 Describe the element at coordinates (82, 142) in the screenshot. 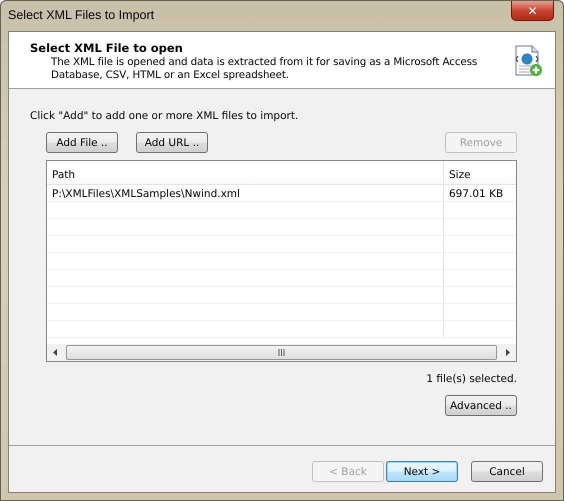

I see `add-file-button: Add File ..` at that location.